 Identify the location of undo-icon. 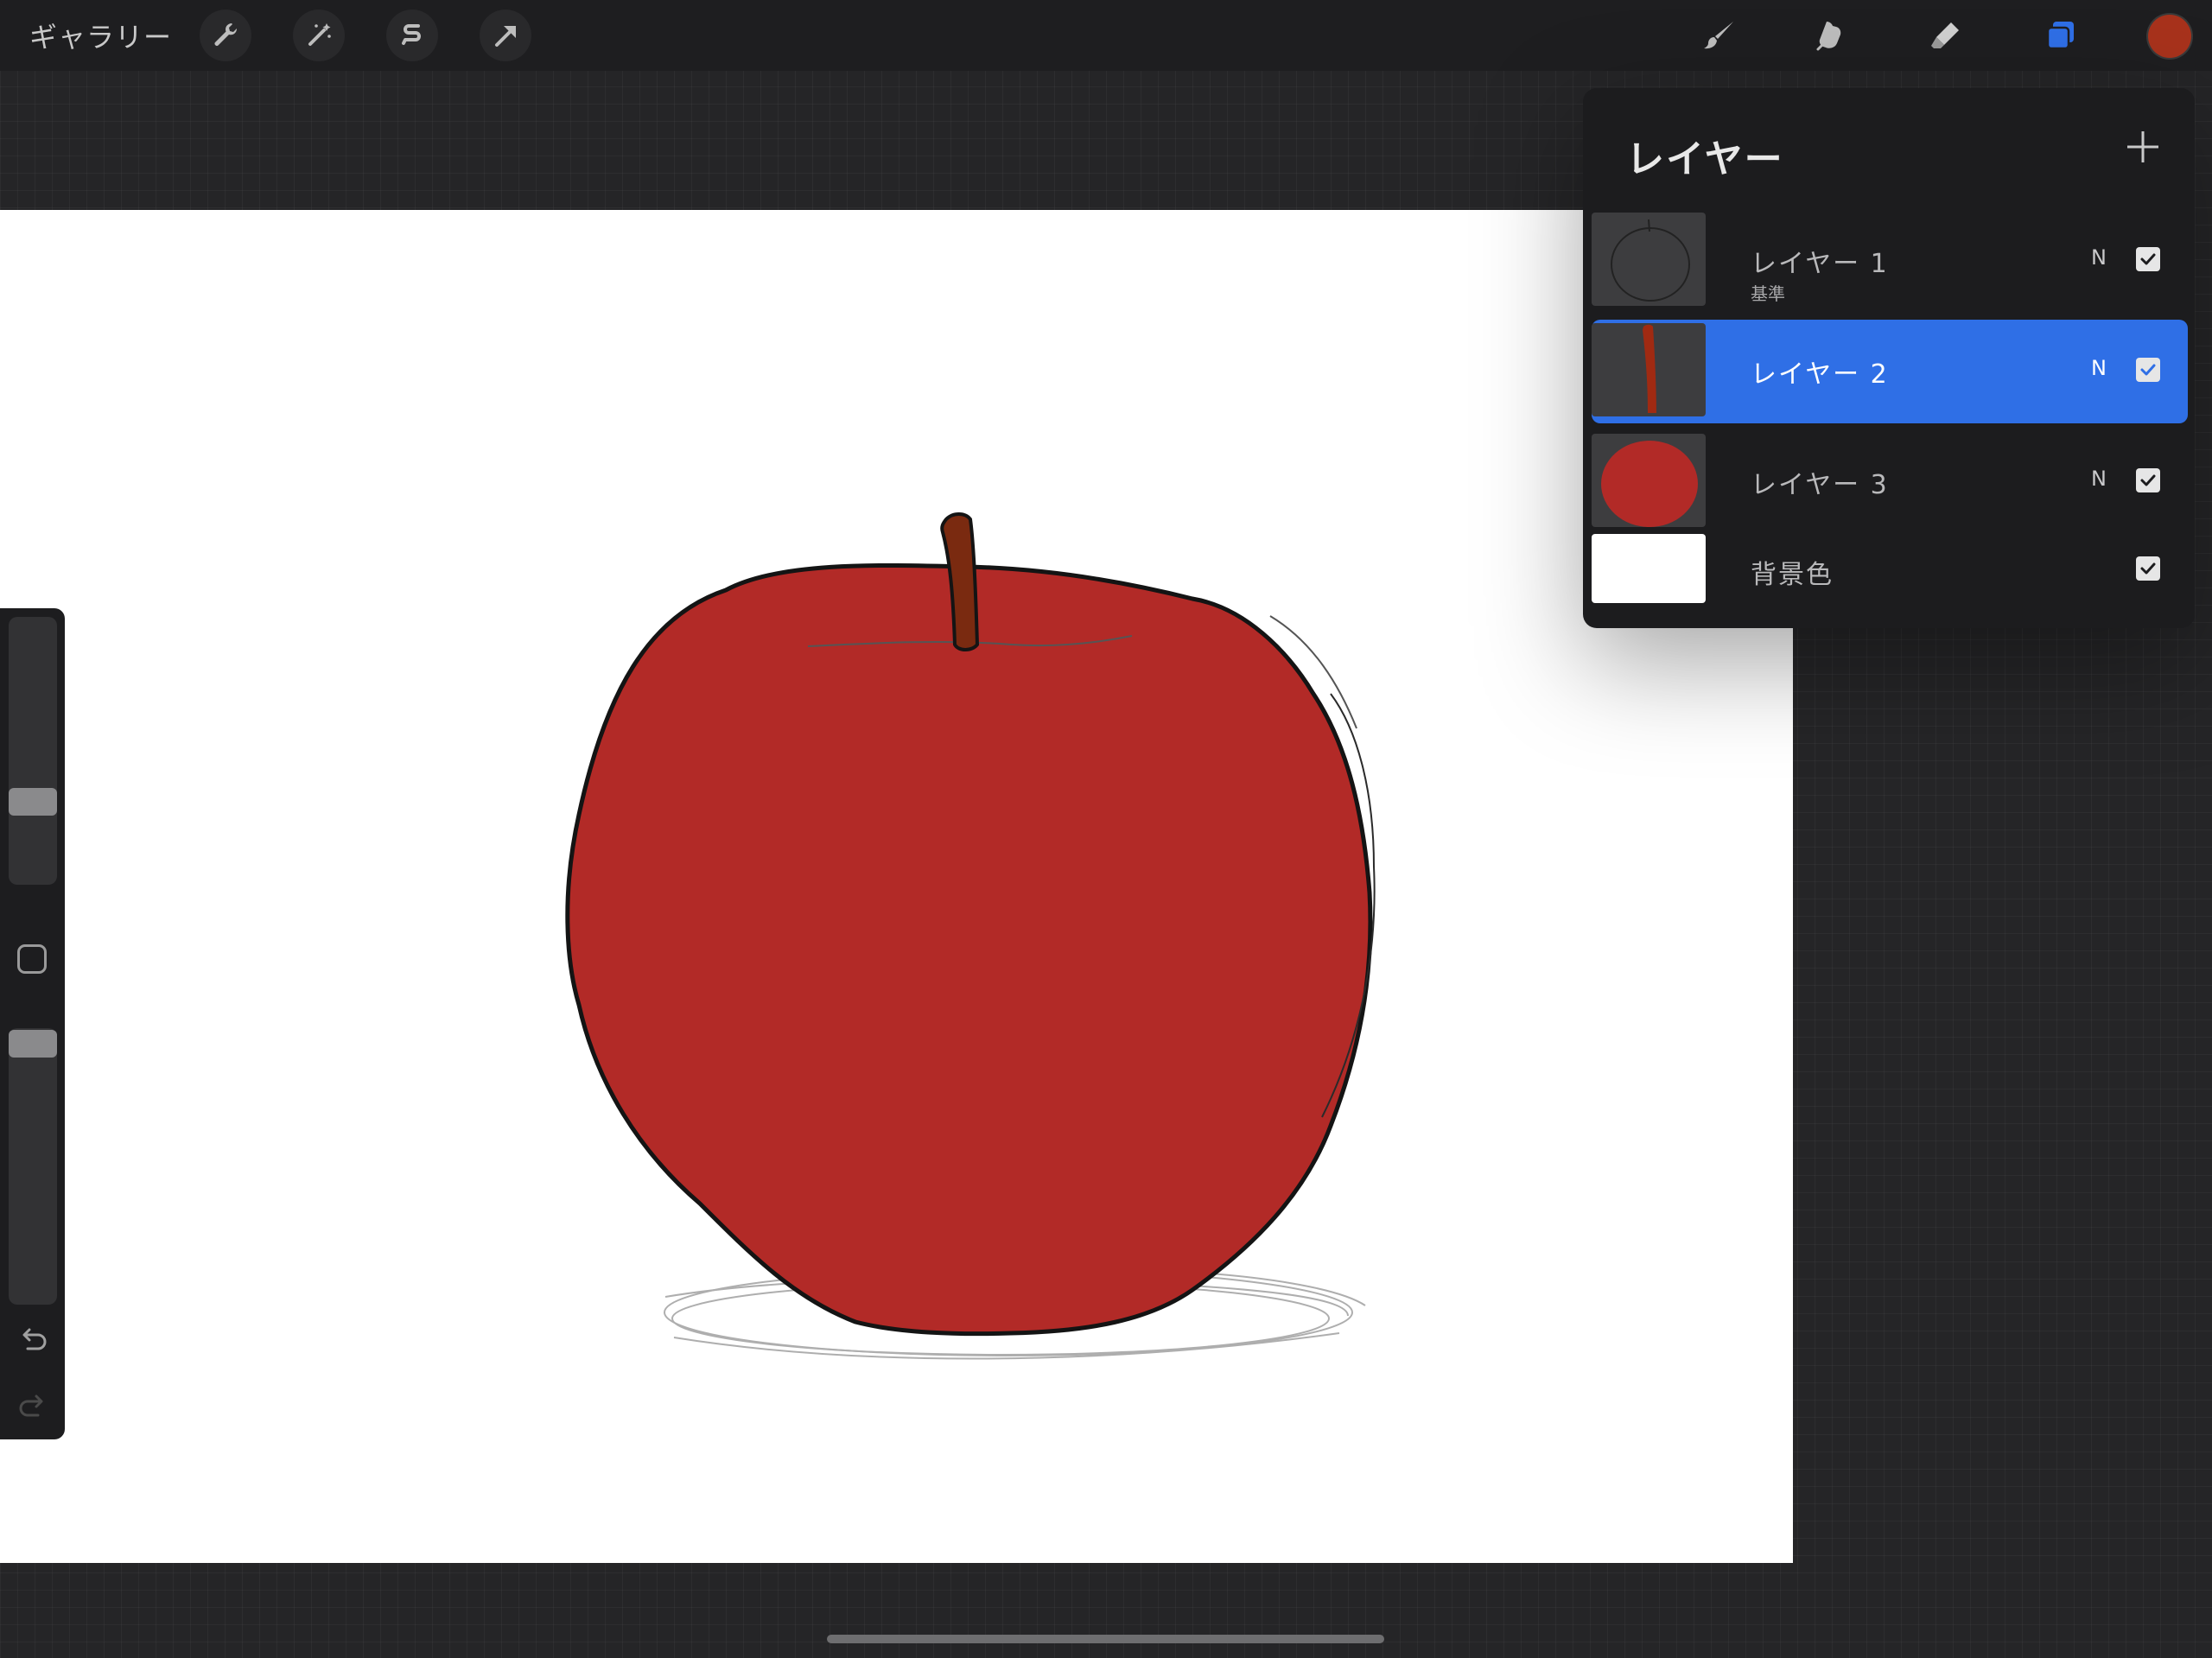
(33, 1341).